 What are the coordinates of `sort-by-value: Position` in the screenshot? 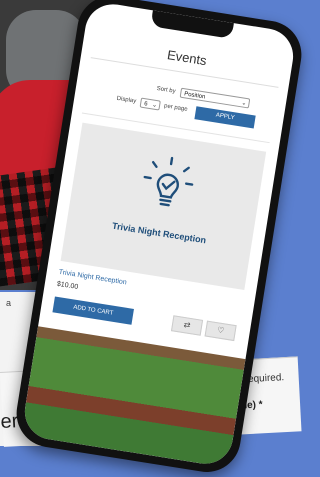 It's located at (194, 96).